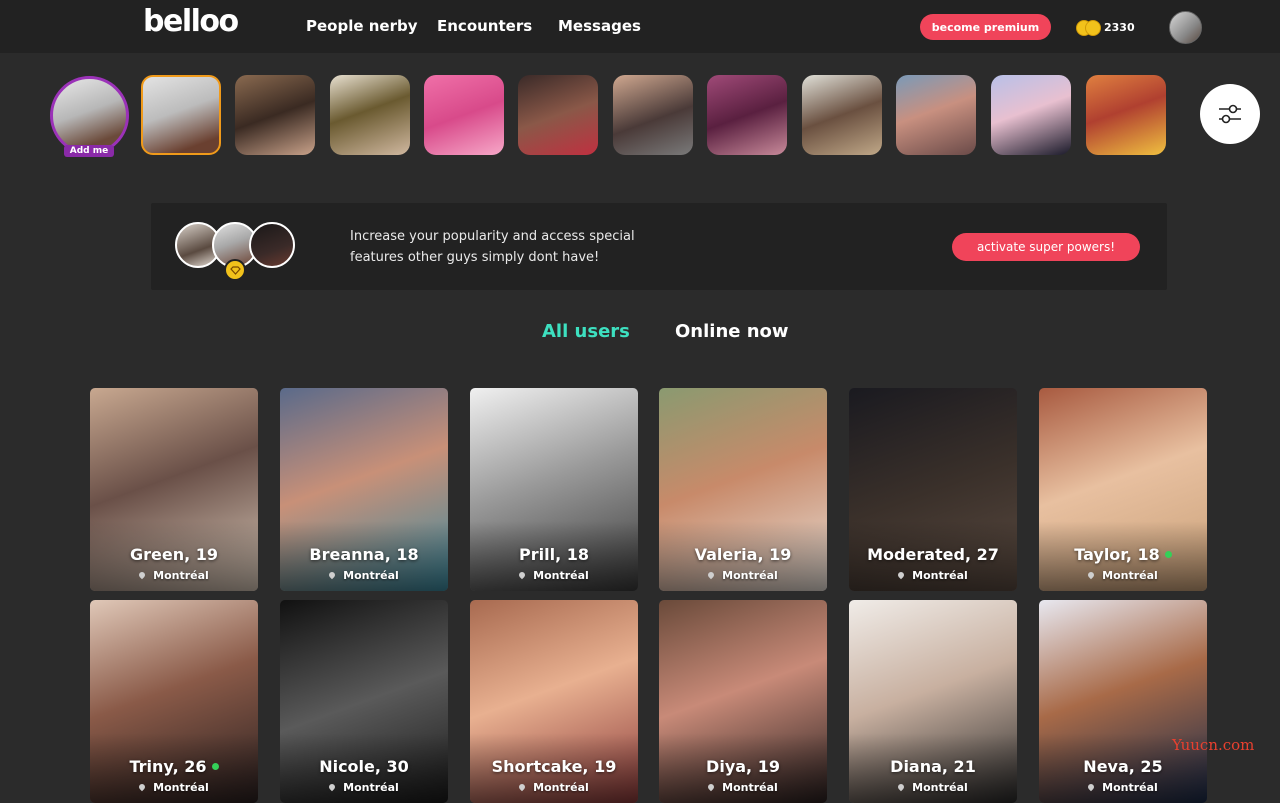 This screenshot has height=803, width=1280. I want to click on user-name-text: Green, 19, so click(174, 554).